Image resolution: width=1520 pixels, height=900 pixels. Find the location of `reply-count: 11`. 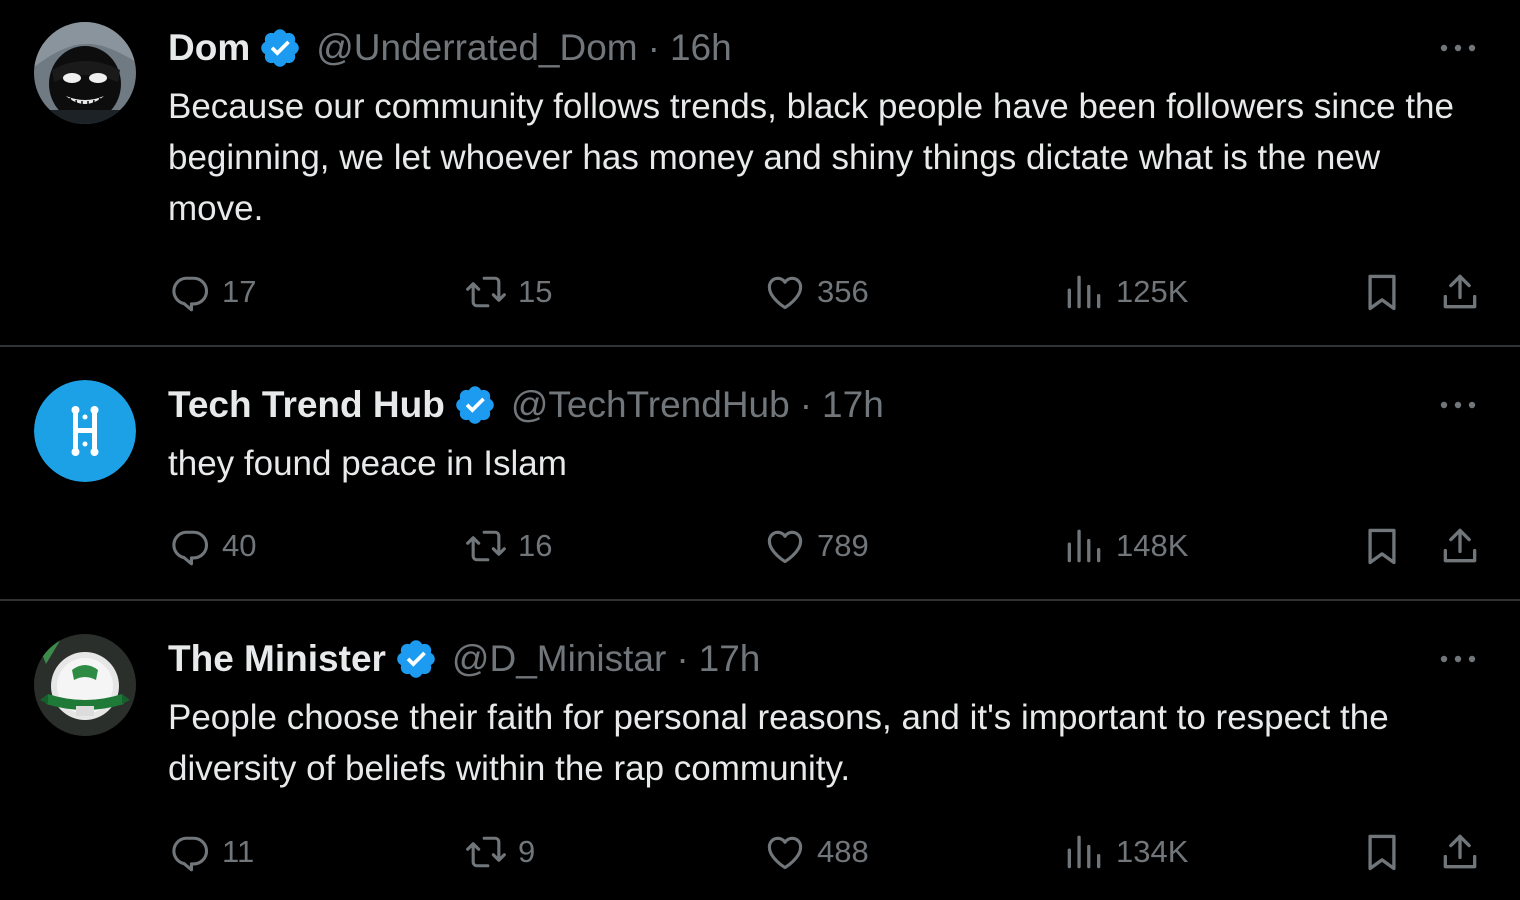

reply-count: 11 is located at coordinates (238, 851).